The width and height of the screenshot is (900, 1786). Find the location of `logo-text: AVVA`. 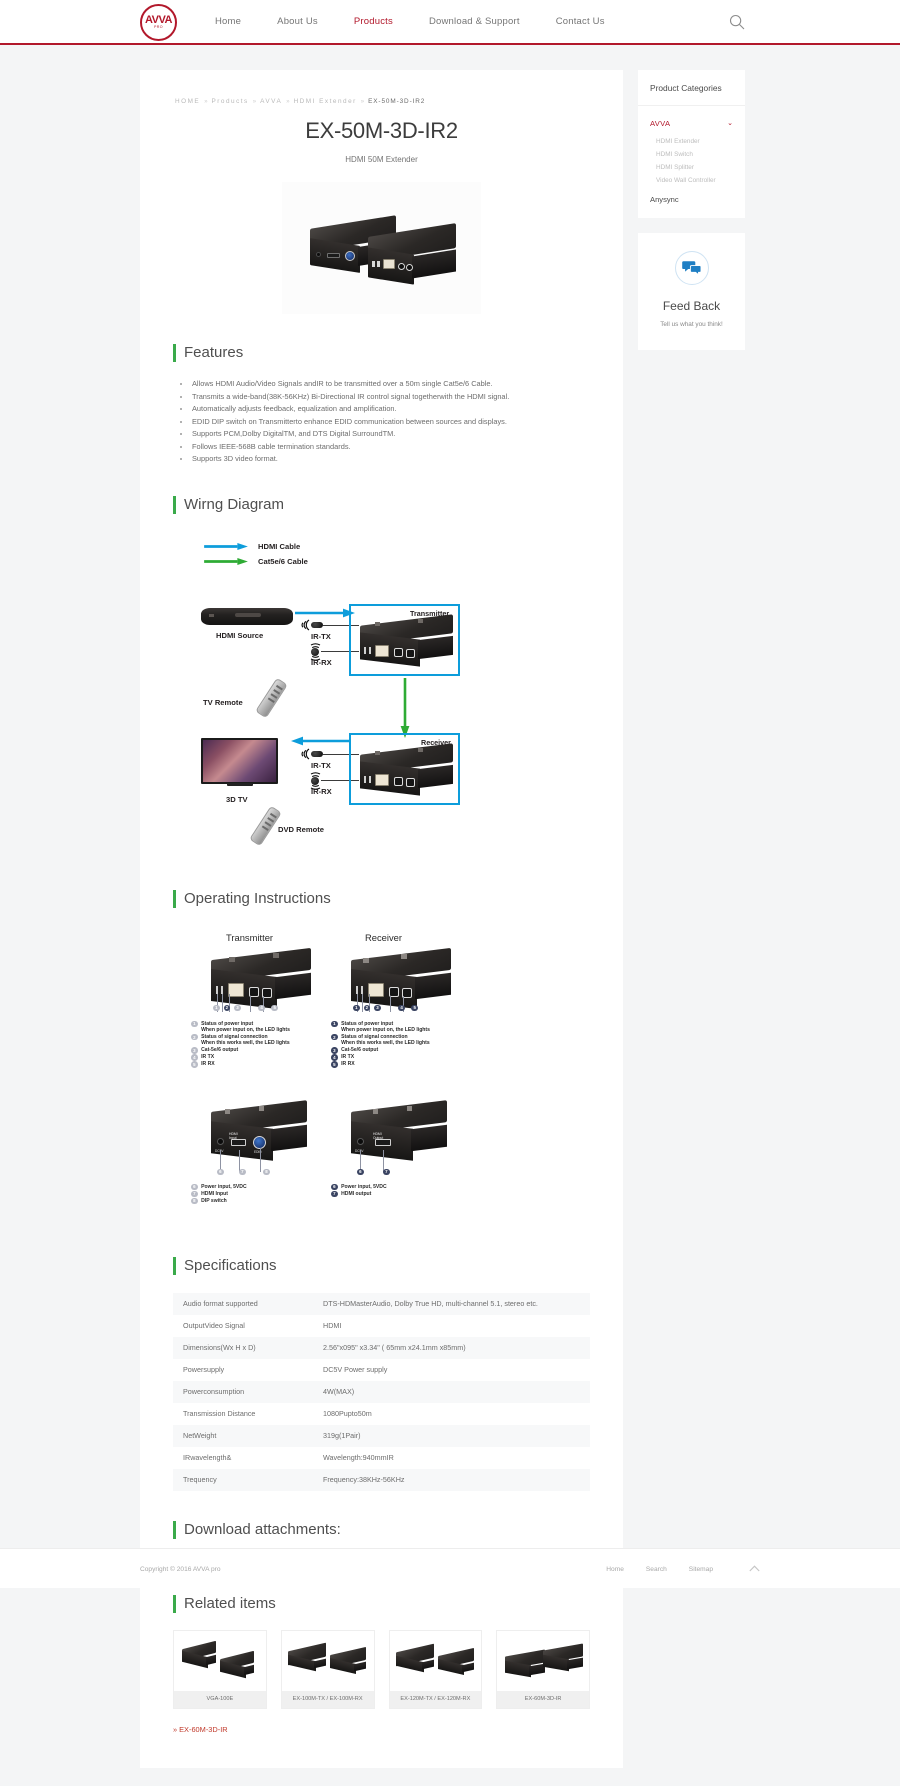

logo-text: AVVA is located at coordinates (158, 20).